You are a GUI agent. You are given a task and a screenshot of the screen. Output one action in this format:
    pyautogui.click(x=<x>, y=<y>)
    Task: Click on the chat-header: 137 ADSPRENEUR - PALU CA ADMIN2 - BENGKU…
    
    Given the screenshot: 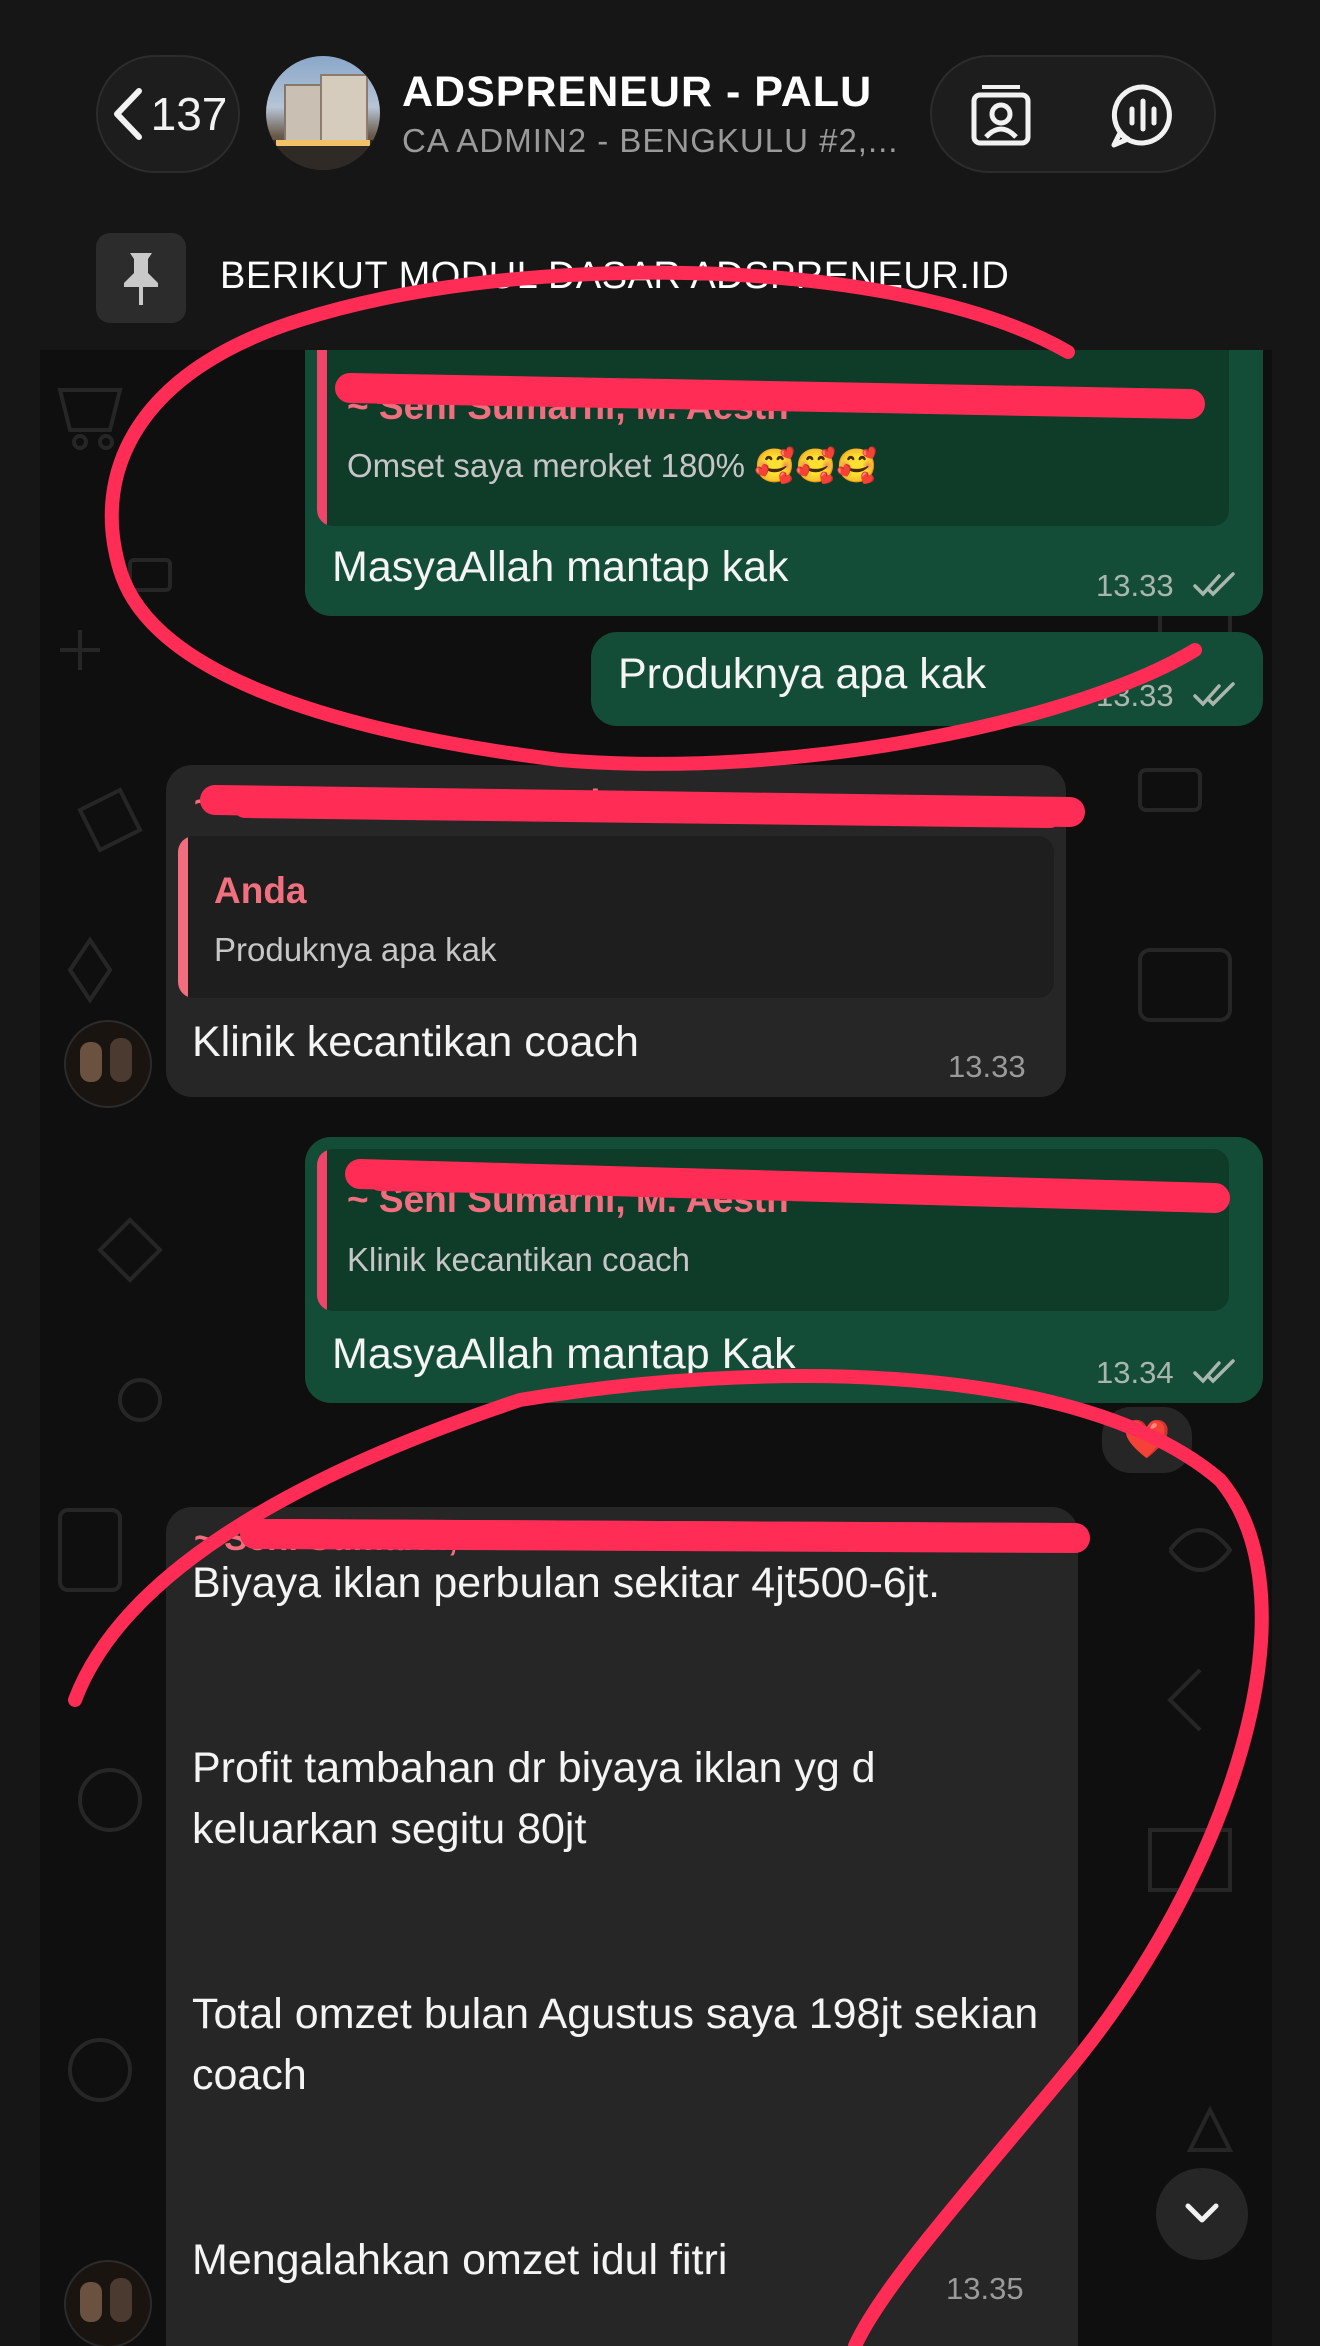 What is the action you would take?
    pyautogui.click(x=660, y=112)
    